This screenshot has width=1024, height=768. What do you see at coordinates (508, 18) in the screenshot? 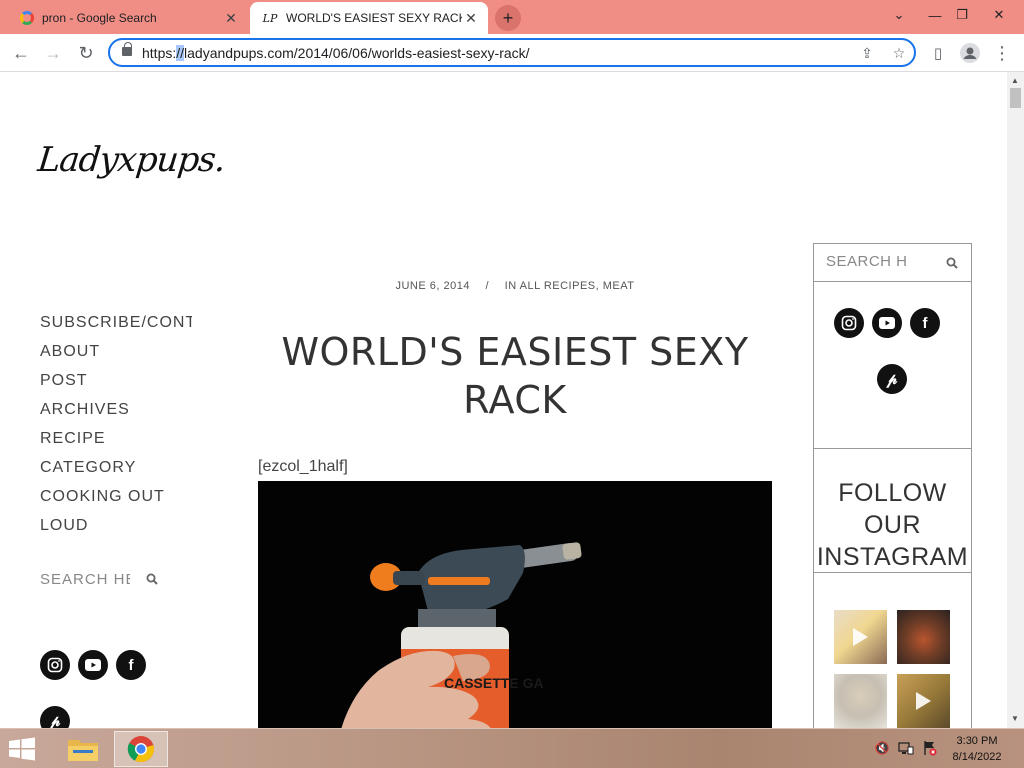
I see `new-tab-button: +` at bounding box center [508, 18].